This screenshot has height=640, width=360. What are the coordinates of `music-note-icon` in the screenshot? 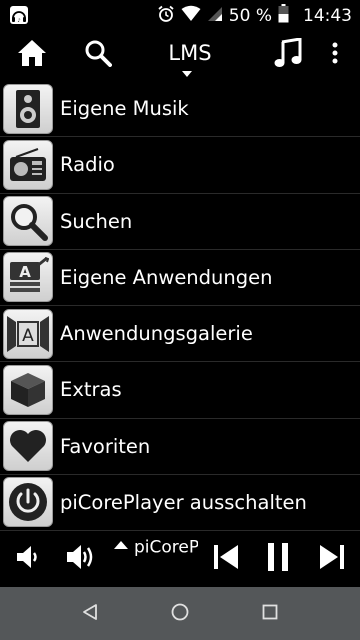 It's located at (288, 54).